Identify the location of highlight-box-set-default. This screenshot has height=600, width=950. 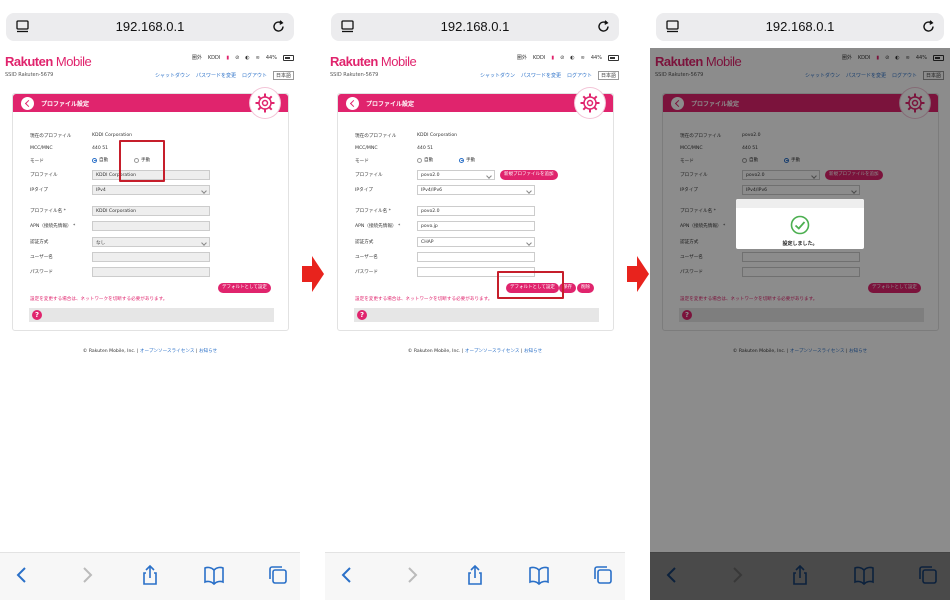
(530, 285).